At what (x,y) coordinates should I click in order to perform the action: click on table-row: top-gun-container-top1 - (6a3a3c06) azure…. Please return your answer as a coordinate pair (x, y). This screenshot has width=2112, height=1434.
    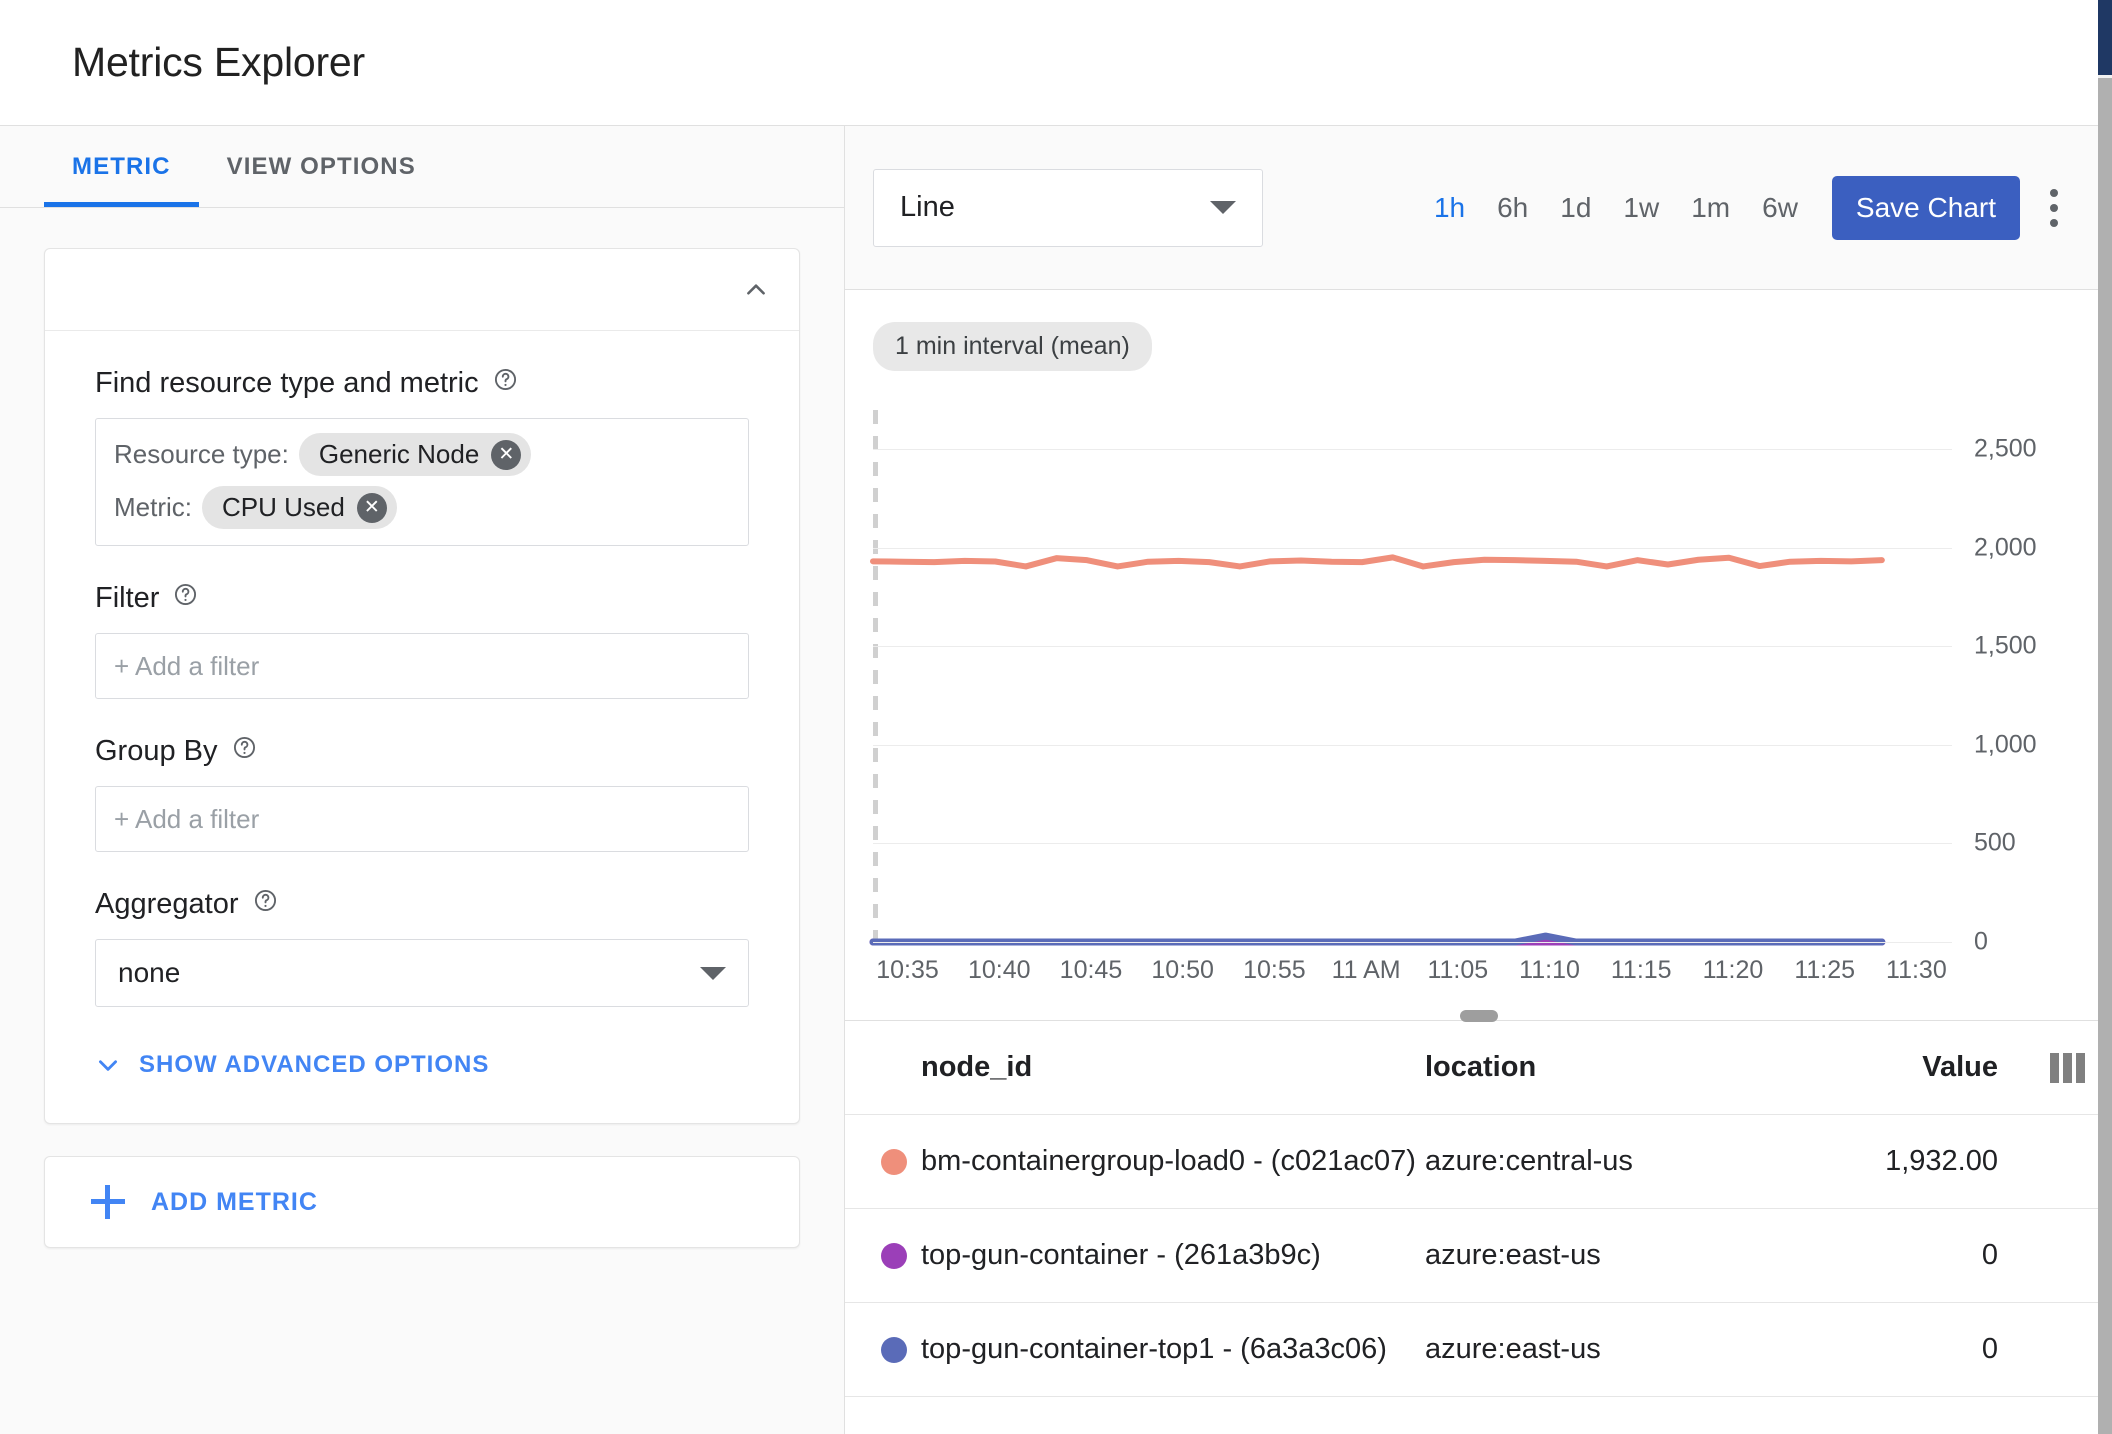
    Looking at the image, I should click on (1478, 1349).